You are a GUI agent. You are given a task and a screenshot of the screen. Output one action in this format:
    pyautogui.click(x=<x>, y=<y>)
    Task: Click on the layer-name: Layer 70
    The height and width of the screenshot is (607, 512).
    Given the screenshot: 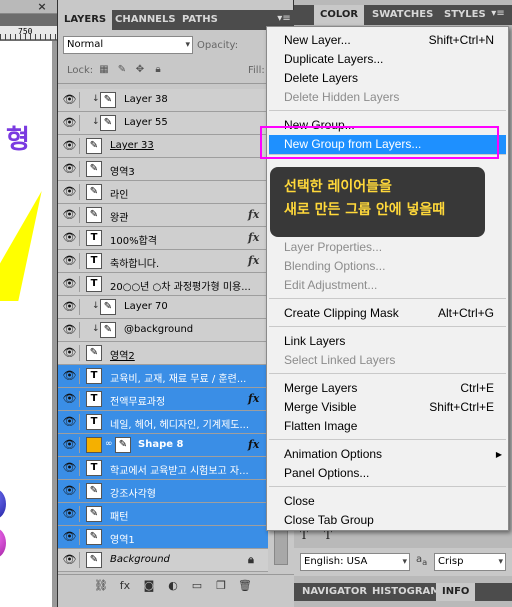 What is the action you would take?
    pyautogui.click(x=146, y=306)
    